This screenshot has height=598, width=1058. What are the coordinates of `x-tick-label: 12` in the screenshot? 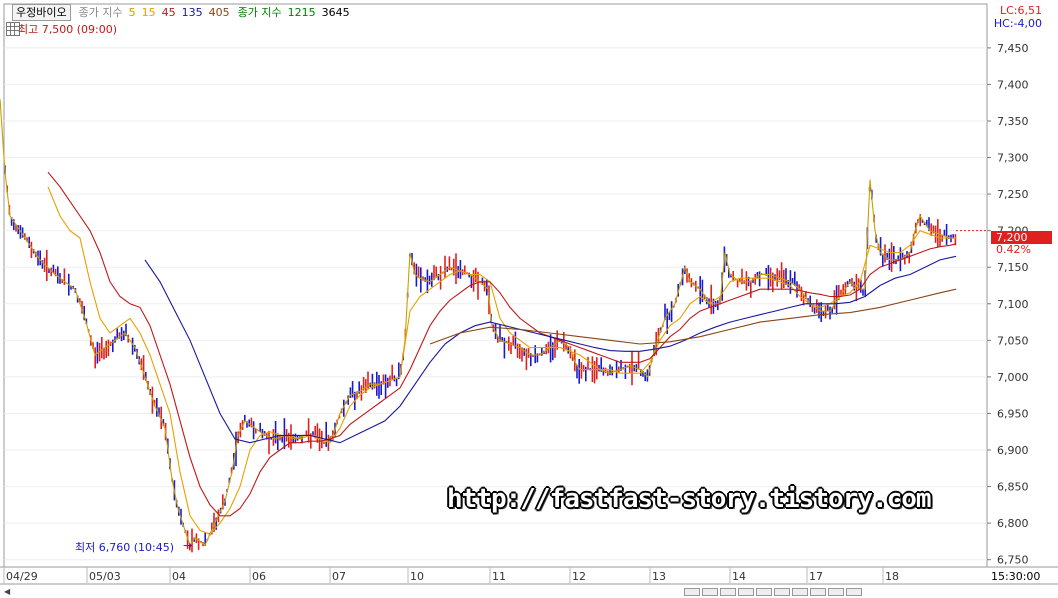 It's located at (579, 576).